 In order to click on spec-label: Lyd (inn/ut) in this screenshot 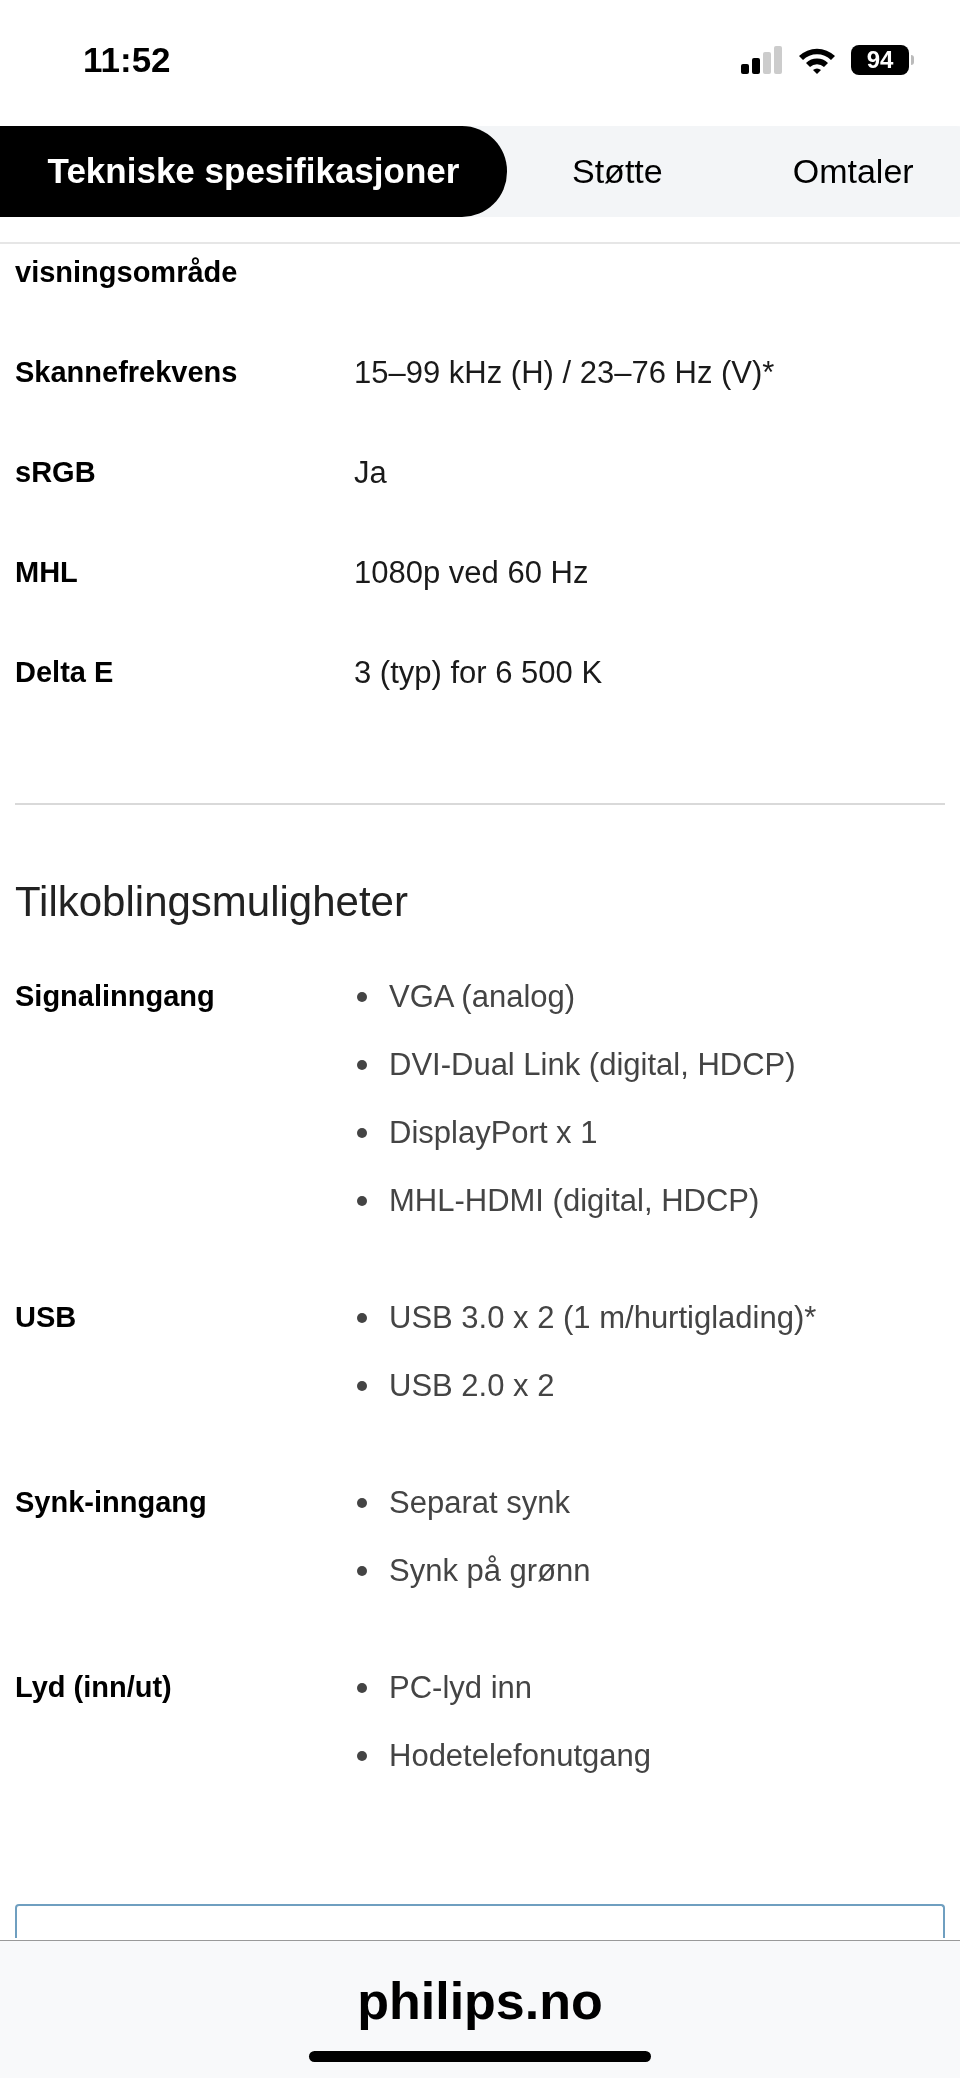, I will do `click(93, 1688)`.